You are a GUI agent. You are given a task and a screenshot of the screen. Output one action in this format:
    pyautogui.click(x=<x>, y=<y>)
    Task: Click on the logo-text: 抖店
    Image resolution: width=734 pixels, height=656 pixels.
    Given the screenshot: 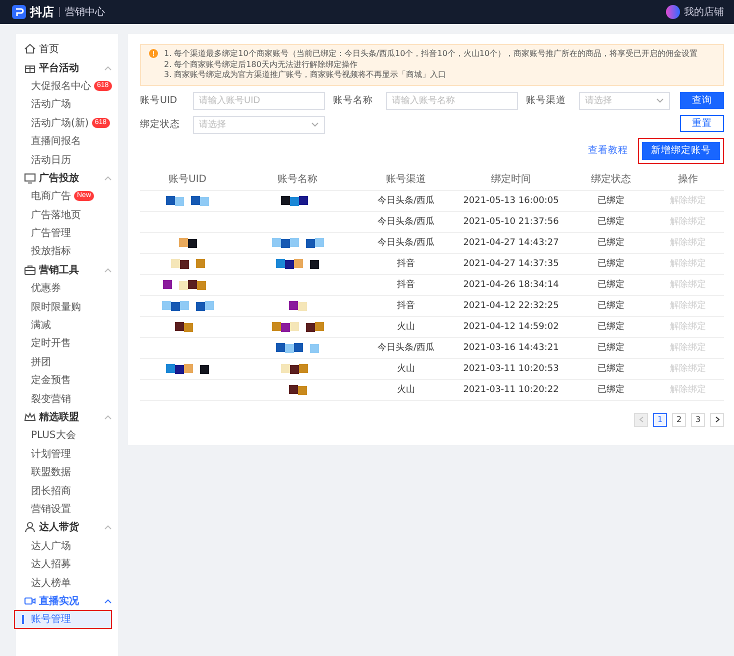 What is the action you would take?
    pyautogui.click(x=42, y=12)
    